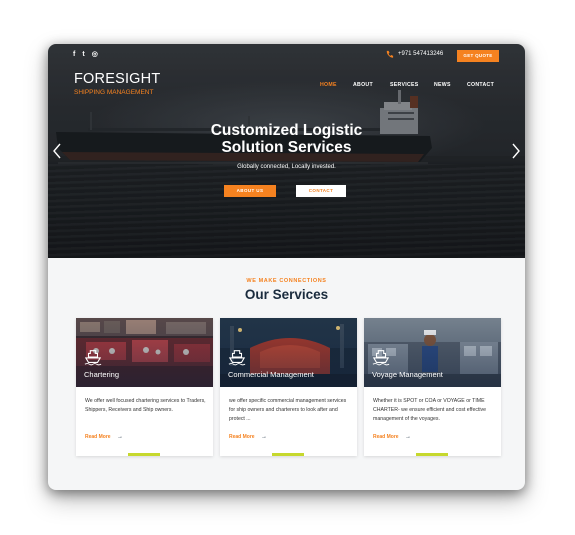  I want to click on twitter-icon: t, so click(83, 55).